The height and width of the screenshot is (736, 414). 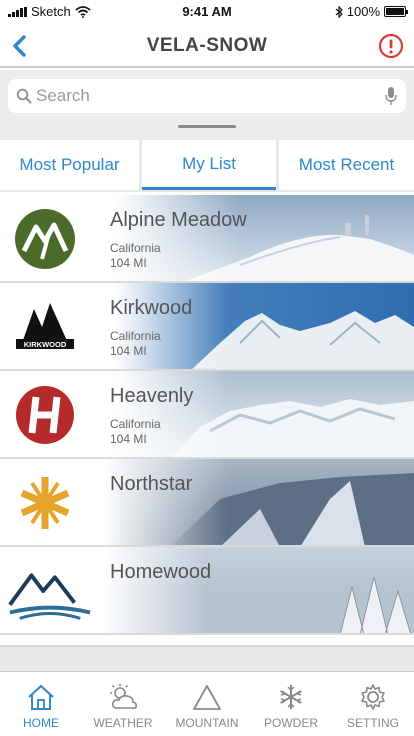 I want to click on status-right: 100%, so click(x=371, y=11).